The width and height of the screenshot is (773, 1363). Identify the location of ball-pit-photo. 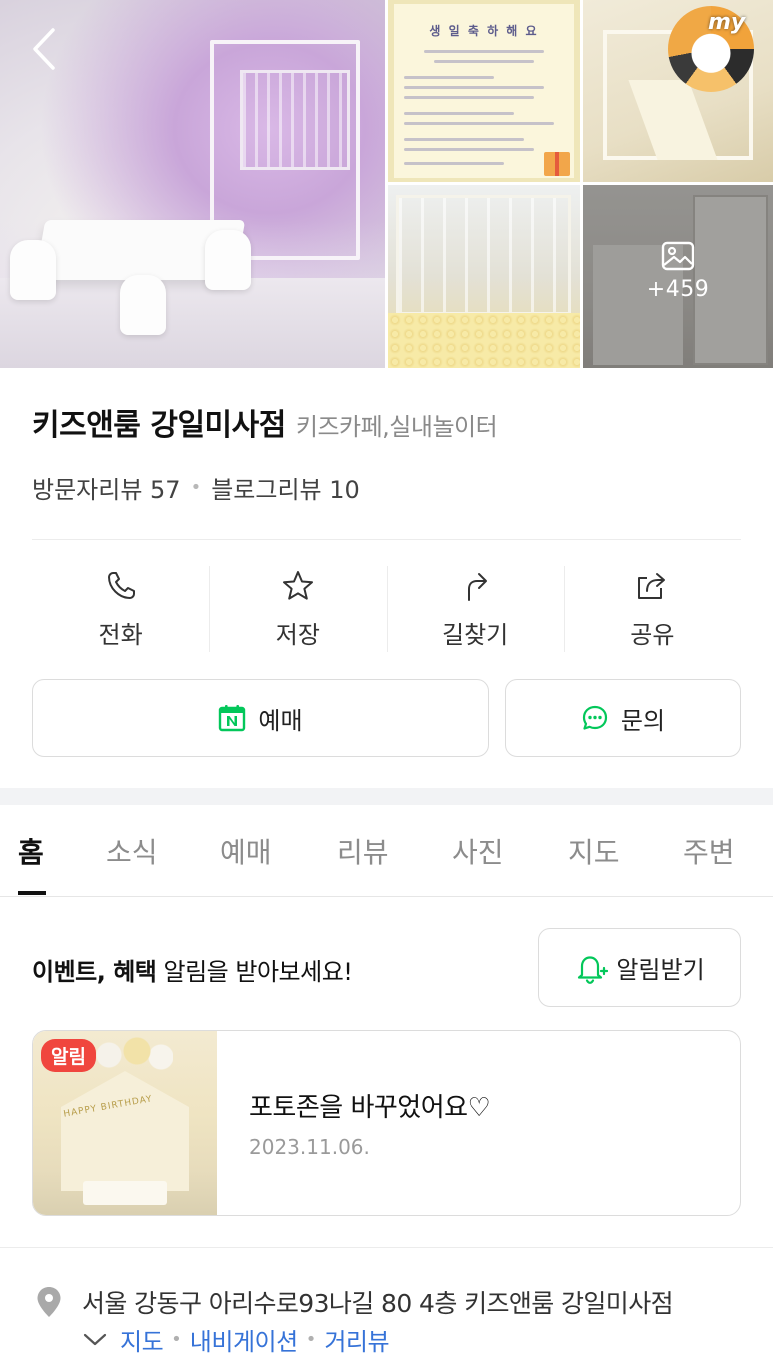
(484, 276).